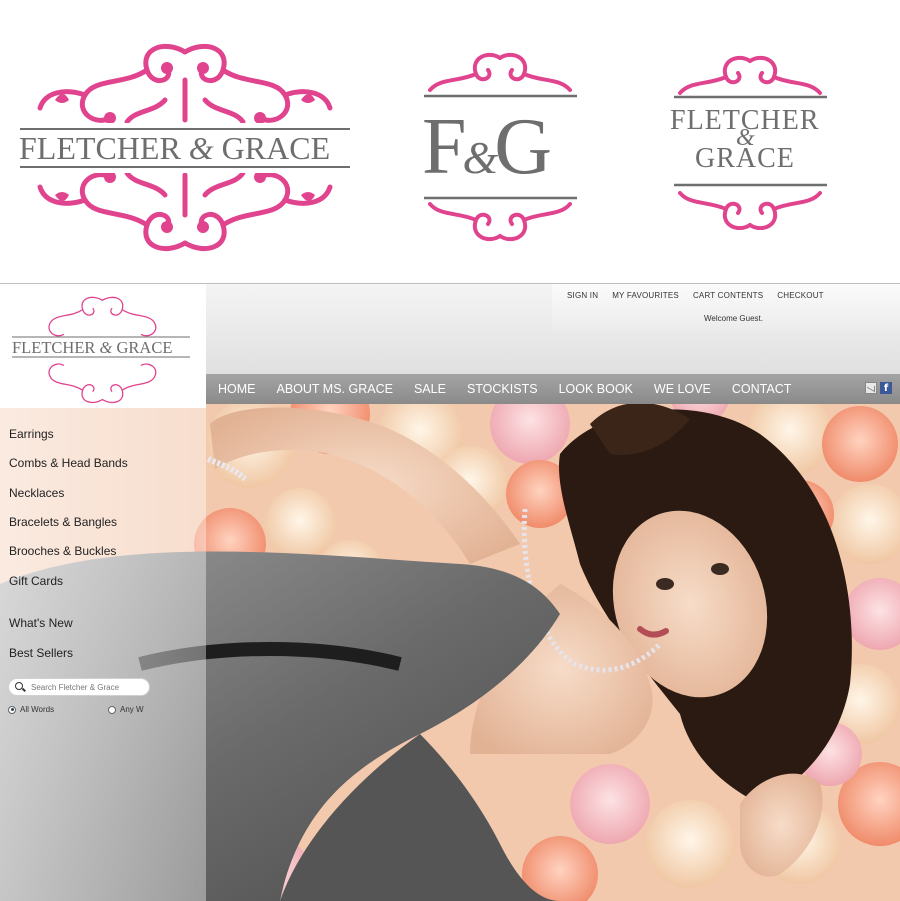 The height and width of the screenshot is (901, 900). Describe the element at coordinates (106, 347) in the screenshot. I see `site-logo-amp: &` at that location.